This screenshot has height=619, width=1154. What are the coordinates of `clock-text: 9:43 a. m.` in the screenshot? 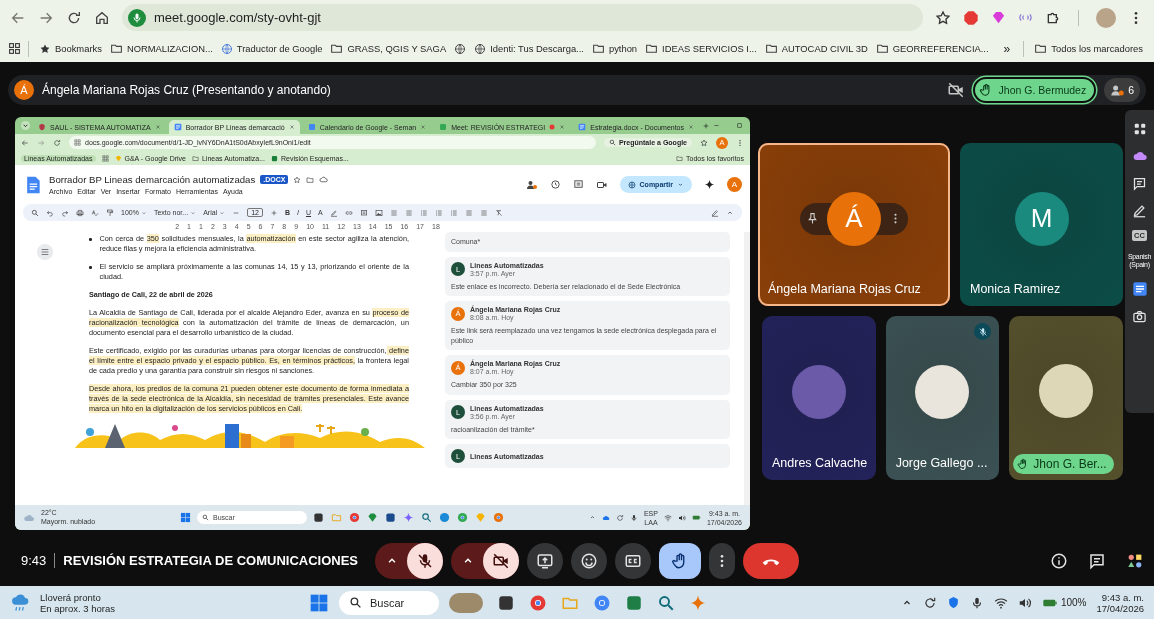 It's located at (1122, 597).